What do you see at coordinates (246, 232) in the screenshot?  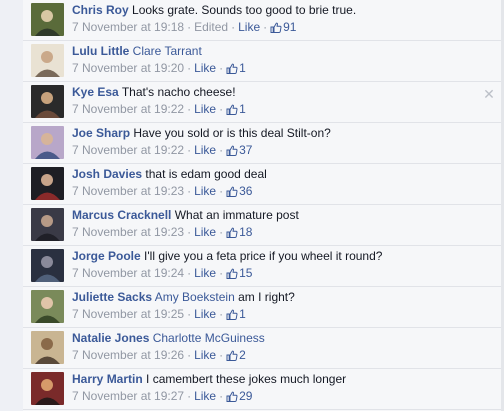 I see `like-count-value: 18` at bounding box center [246, 232].